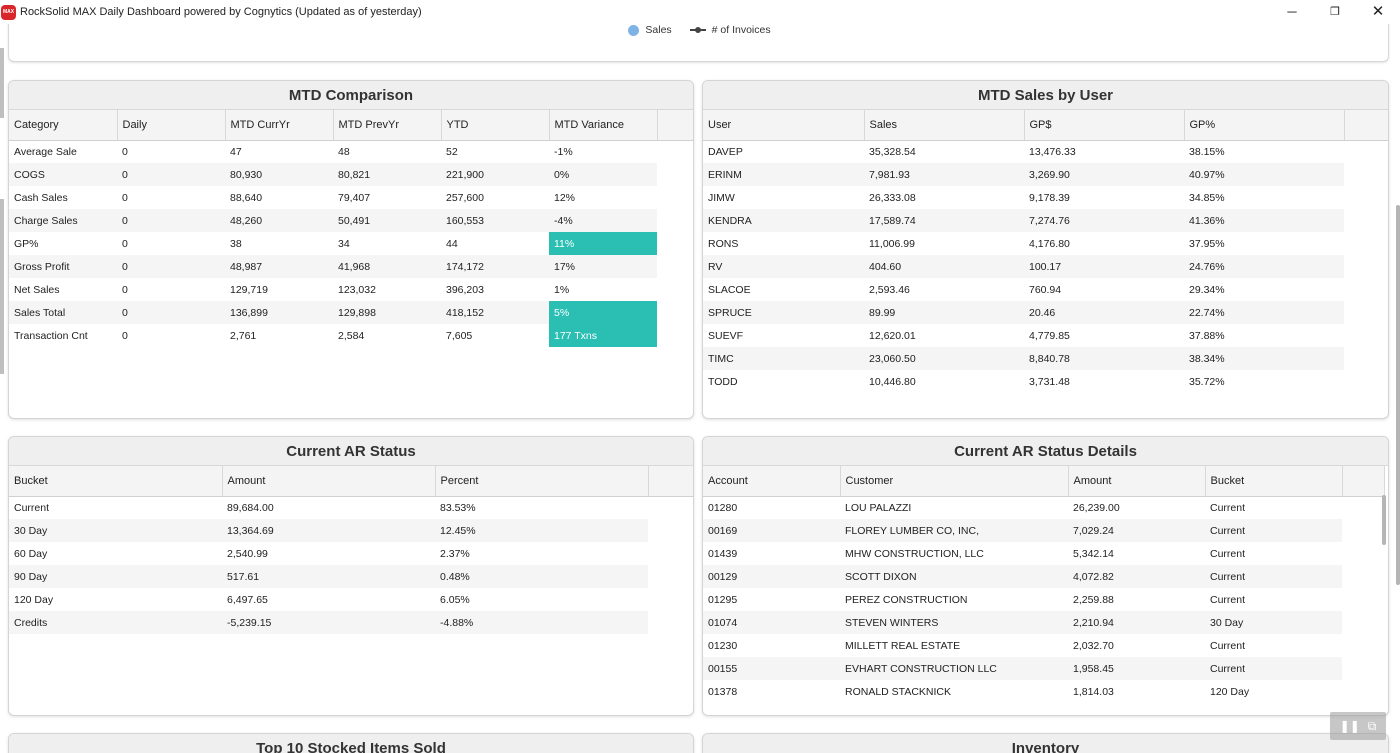 Image resolution: width=1400 pixels, height=753 pixels. I want to click on table-row: Sales Total 0 136,899 129,898 418,152 5%, so click(351, 312).